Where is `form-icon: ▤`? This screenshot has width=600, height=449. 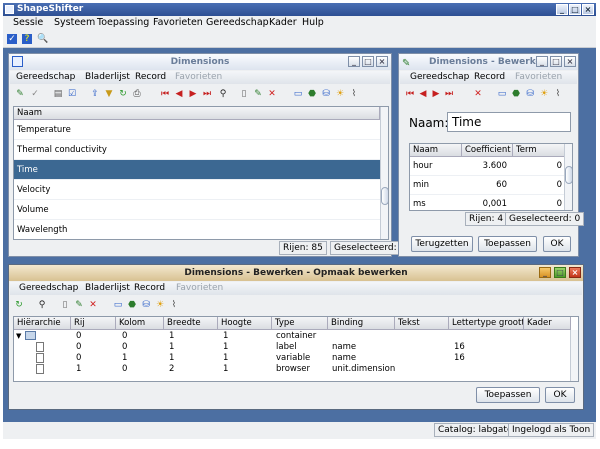 form-icon: ▤ is located at coordinates (58, 94).